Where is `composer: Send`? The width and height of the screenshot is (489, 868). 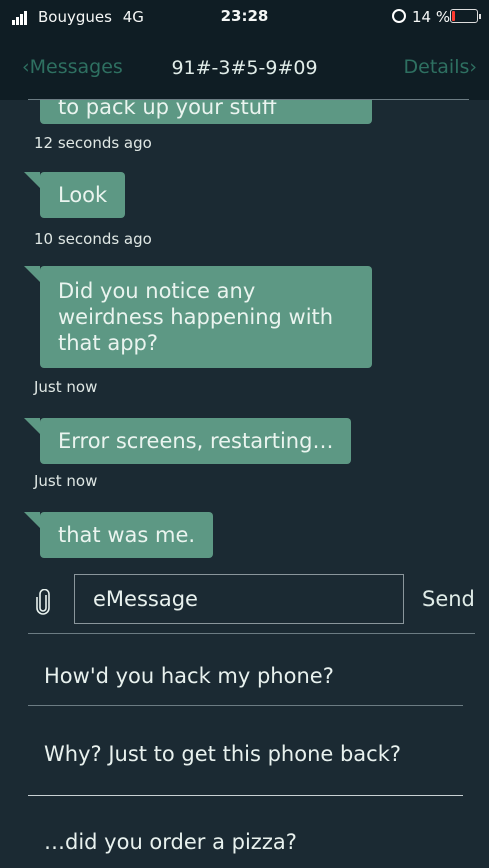
composer: Send is located at coordinates (244, 601).